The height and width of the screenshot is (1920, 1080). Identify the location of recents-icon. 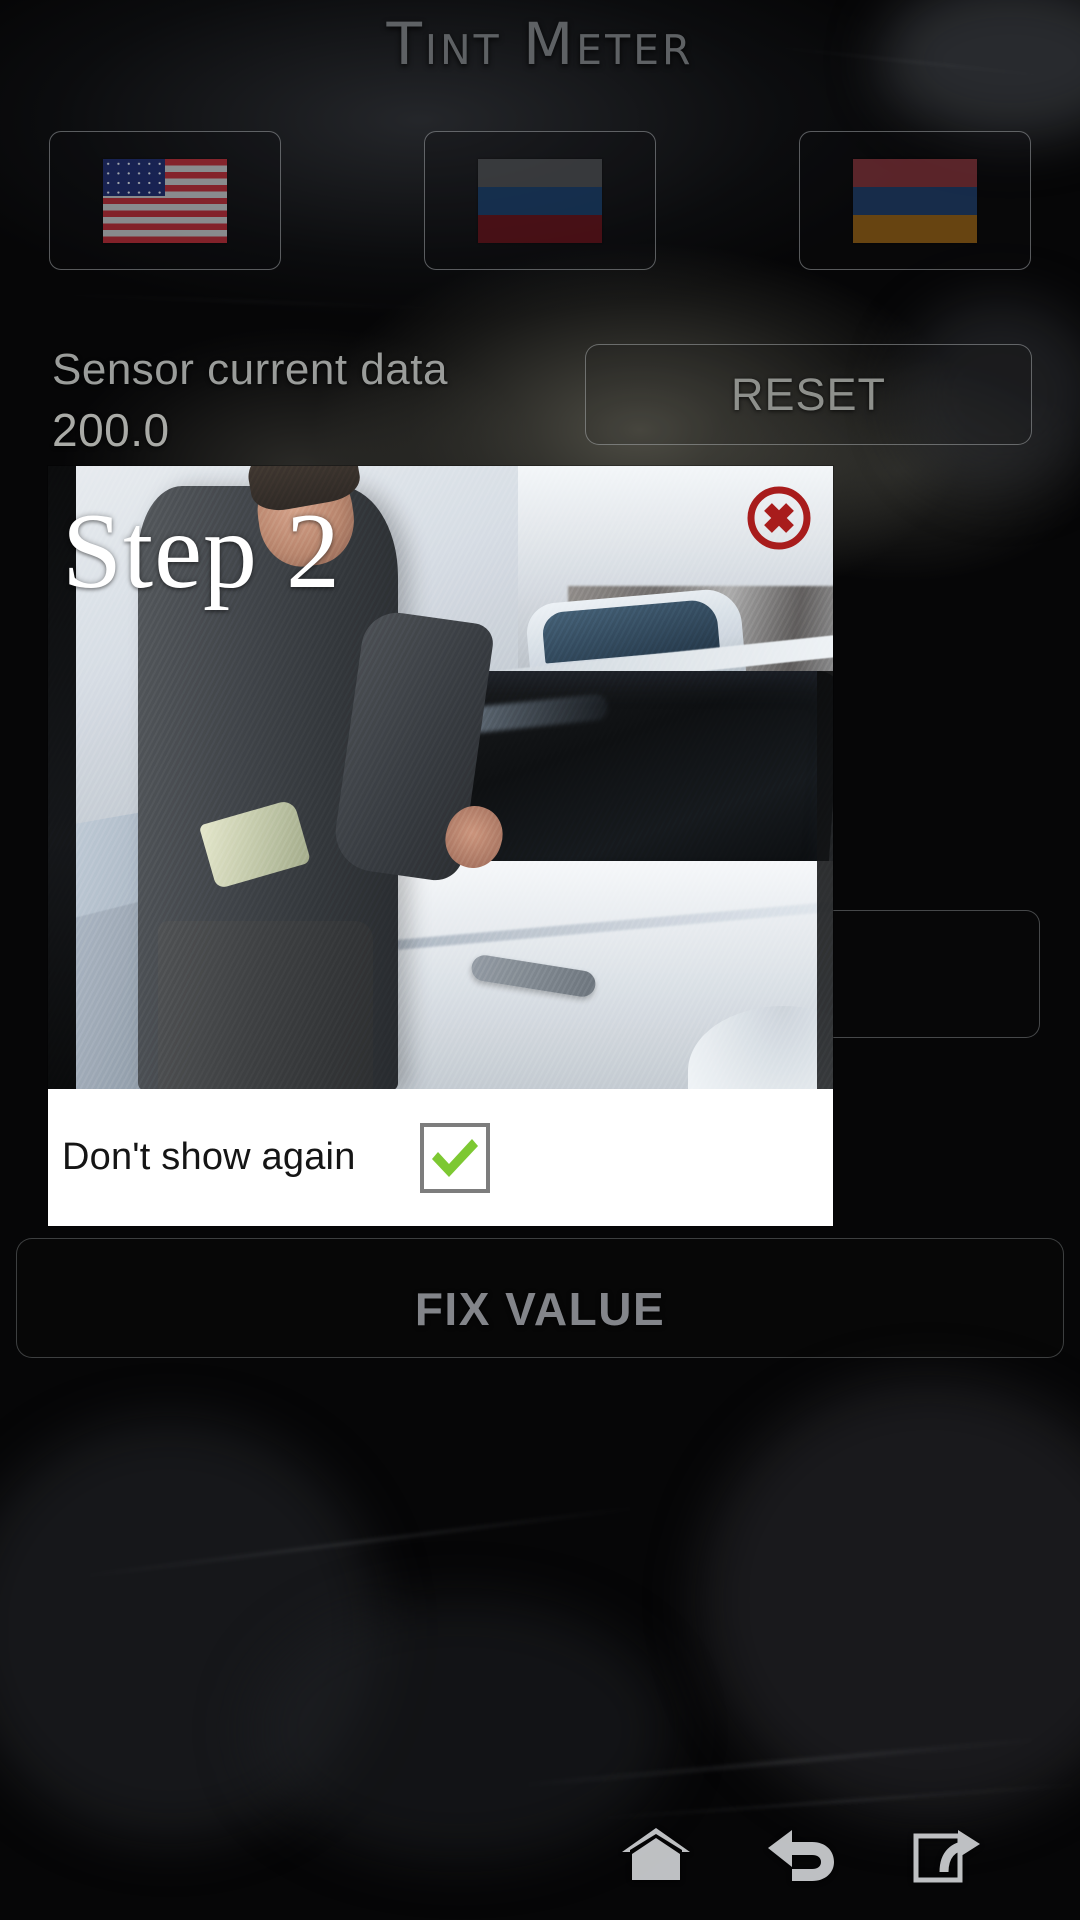
(948, 1855).